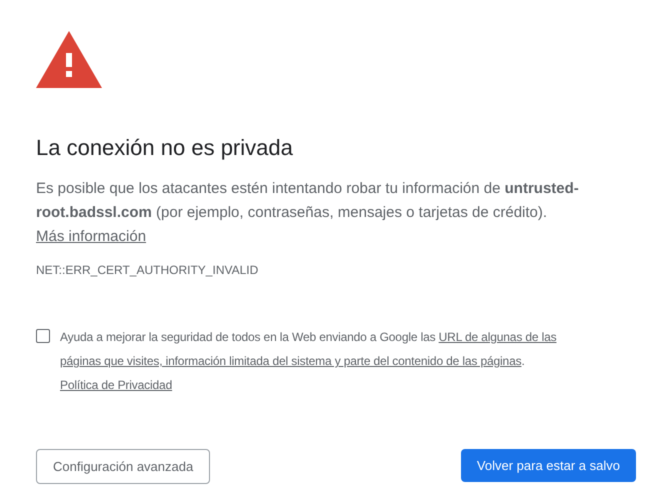 This screenshot has width=664, height=500. Describe the element at coordinates (291, 361) in the screenshot. I see `link: páginas que visites, información limitada del sistema y parte del contenido de las páginas` at that location.